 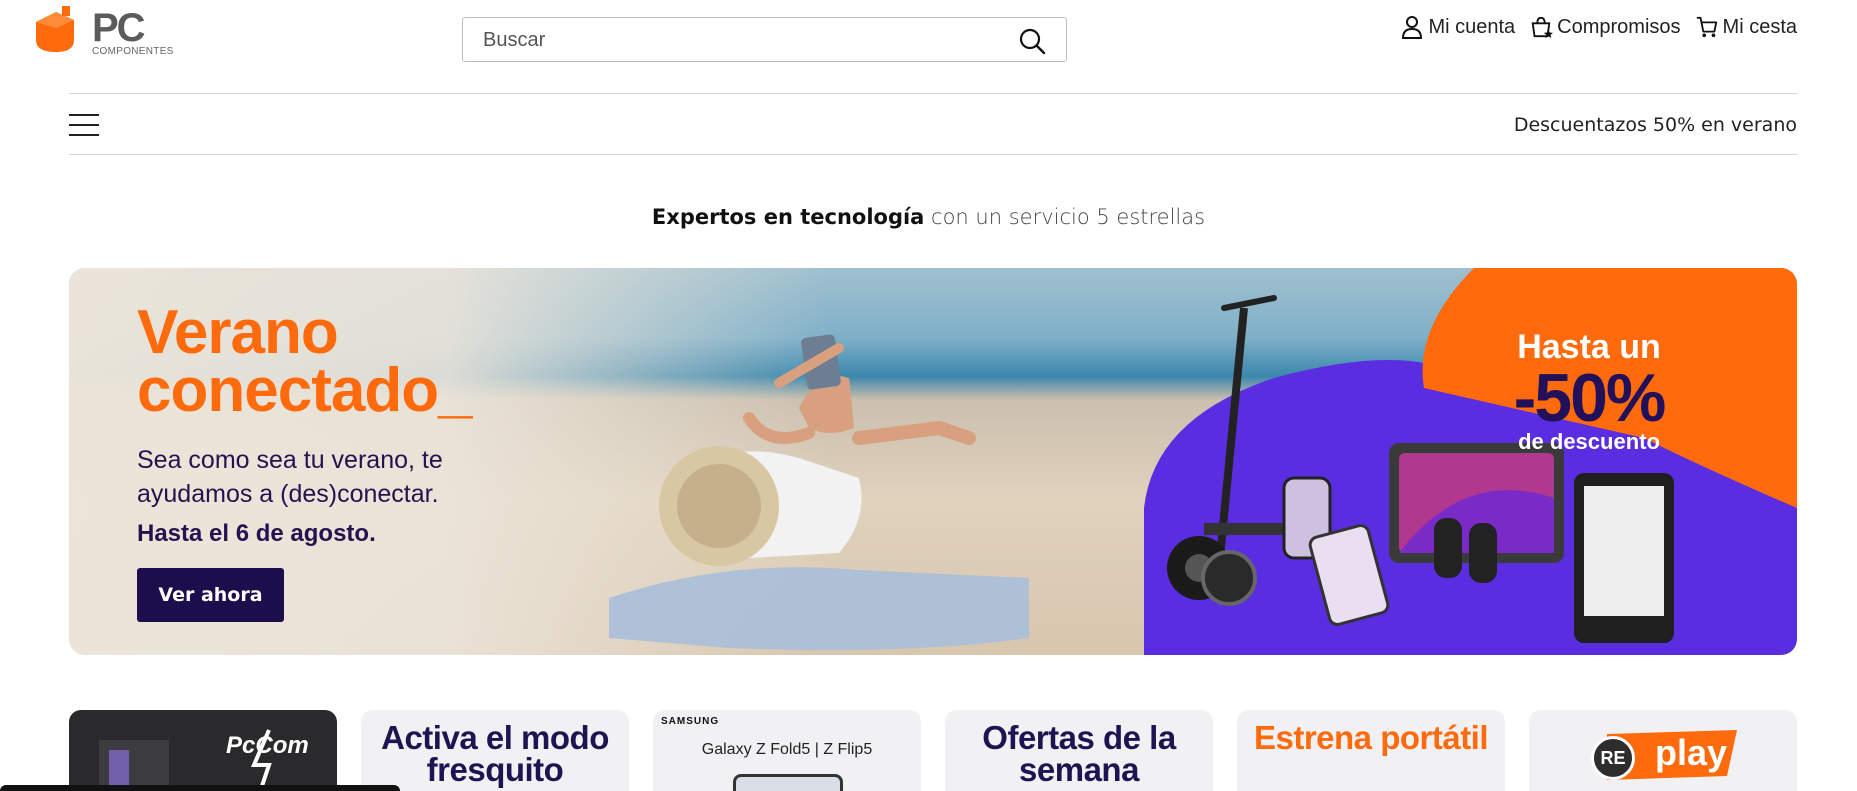 I want to click on replay-logo: RE play, so click(x=1662, y=755).